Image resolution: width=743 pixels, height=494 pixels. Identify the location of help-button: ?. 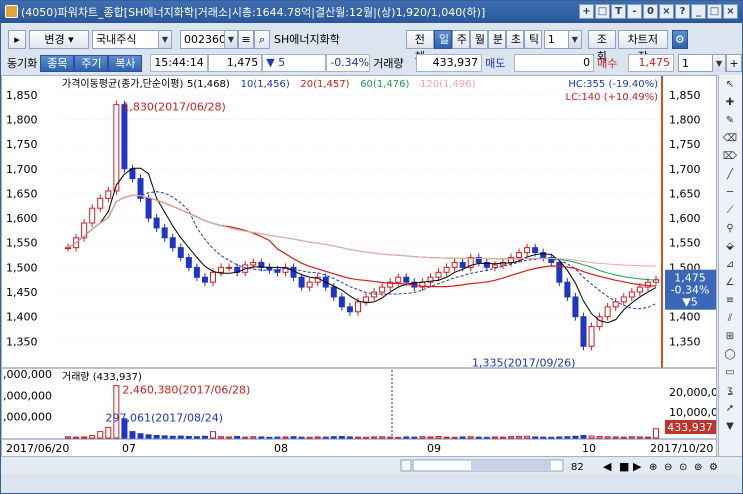
(682, 11).